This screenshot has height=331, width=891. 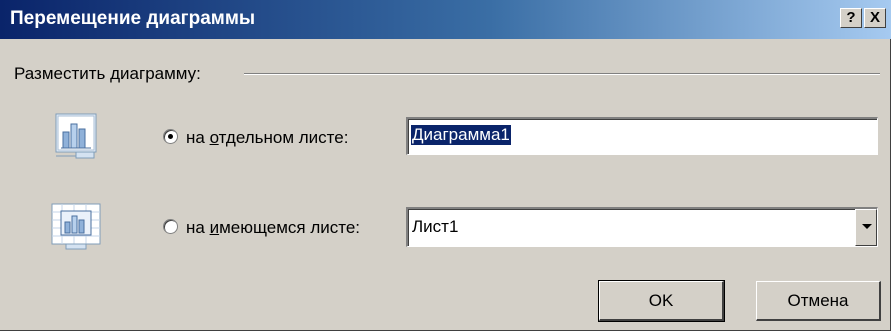 I want to click on new-sheet-name-value: Диаграмма1, so click(x=461, y=135).